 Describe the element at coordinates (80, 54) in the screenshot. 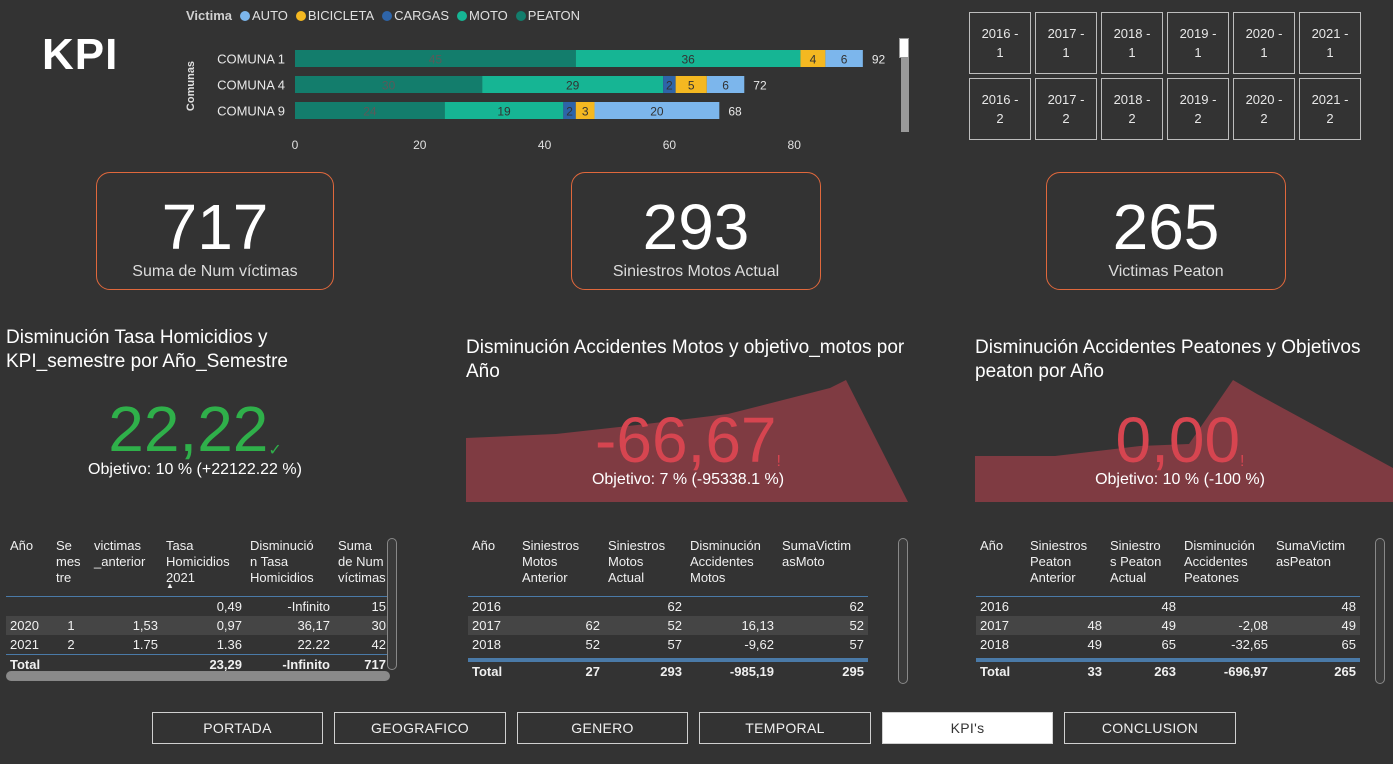

I see `page-title: KPI` at that location.